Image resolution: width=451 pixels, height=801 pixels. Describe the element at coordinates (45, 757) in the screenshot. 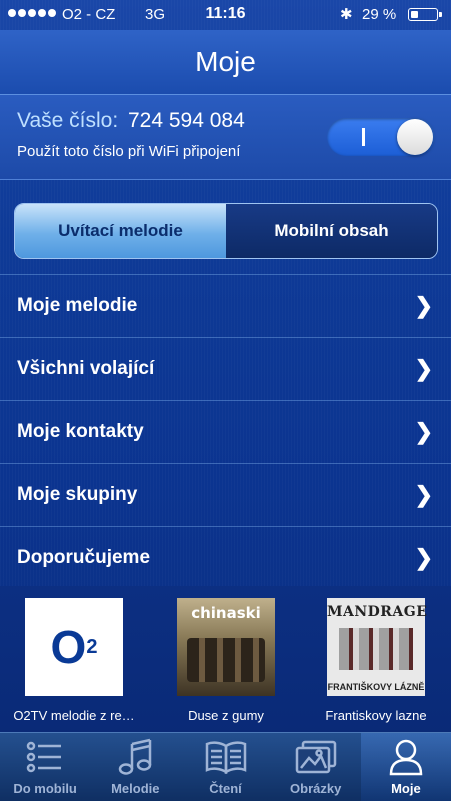

I see `list-icon` at that location.